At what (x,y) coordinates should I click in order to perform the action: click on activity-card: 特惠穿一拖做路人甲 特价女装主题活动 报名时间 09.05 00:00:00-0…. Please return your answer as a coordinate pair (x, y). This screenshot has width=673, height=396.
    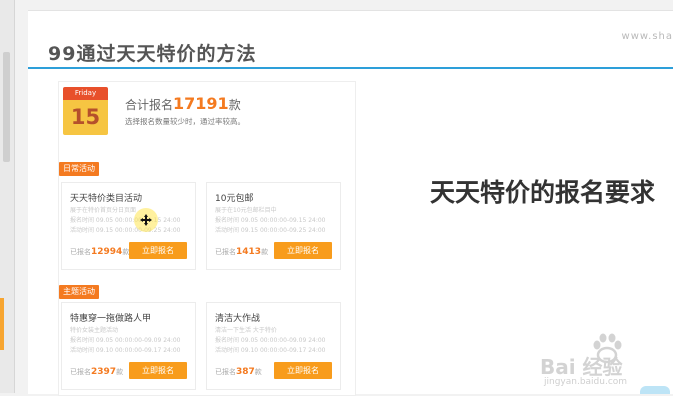
    Looking at the image, I should click on (128, 346).